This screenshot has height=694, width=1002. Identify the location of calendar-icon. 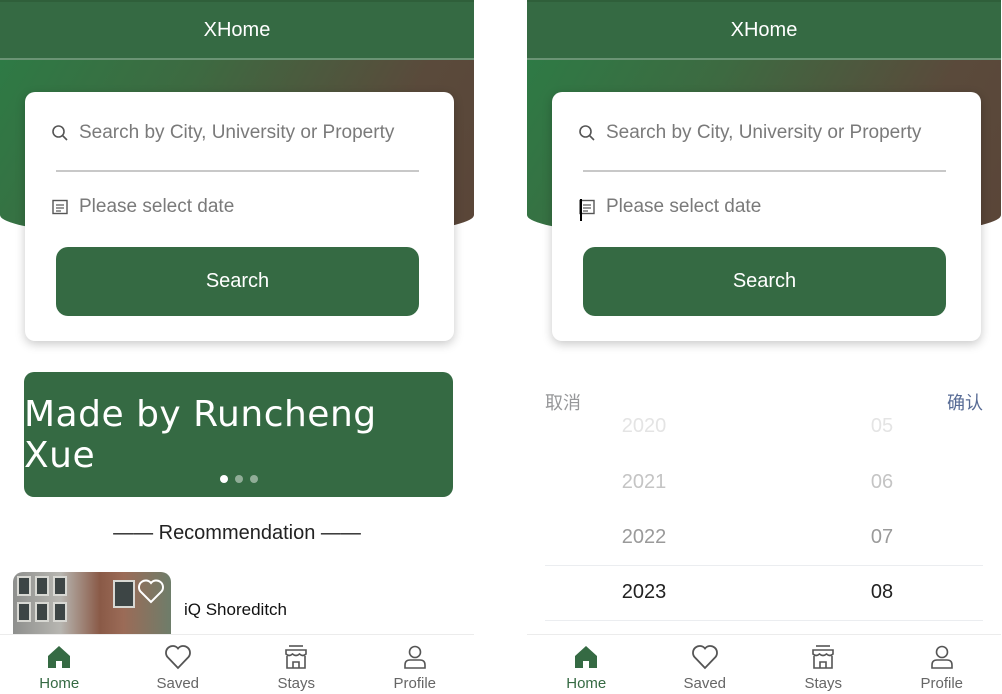
(60, 207).